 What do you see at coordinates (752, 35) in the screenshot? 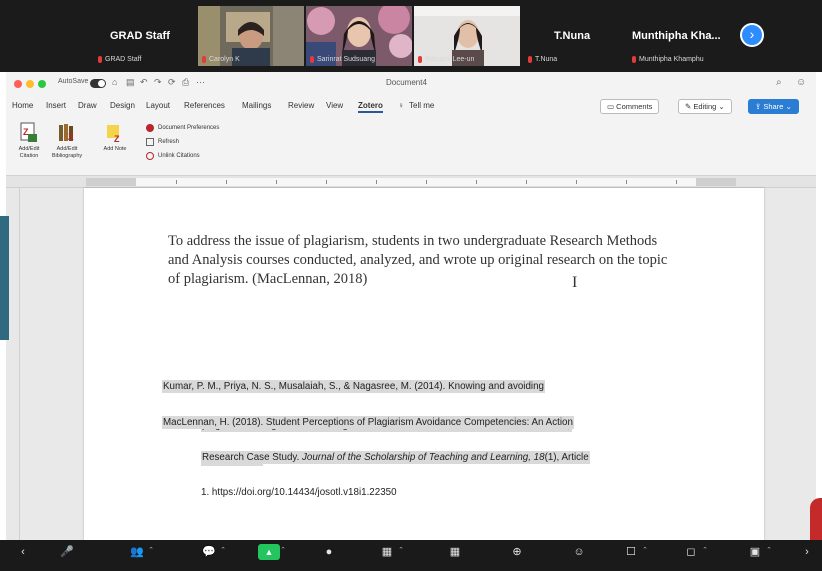
I see `next-participants-button: ›` at bounding box center [752, 35].